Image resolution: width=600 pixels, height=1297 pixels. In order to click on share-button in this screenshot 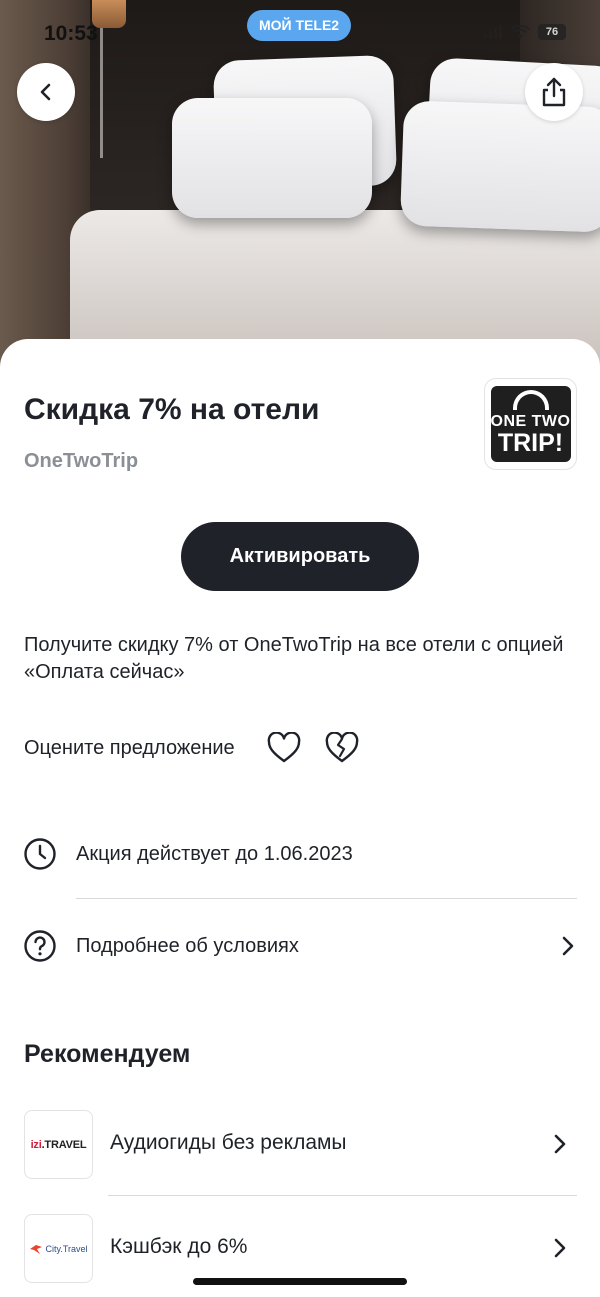, I will do `click(554, 92)`.